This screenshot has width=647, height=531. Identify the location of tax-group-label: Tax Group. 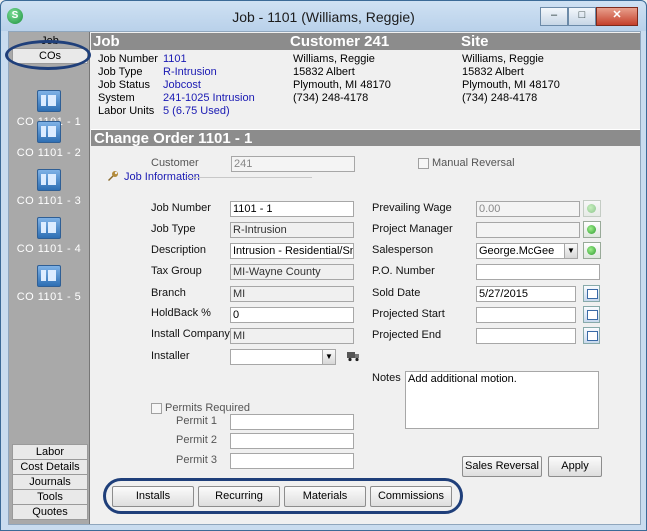
(176, 271).